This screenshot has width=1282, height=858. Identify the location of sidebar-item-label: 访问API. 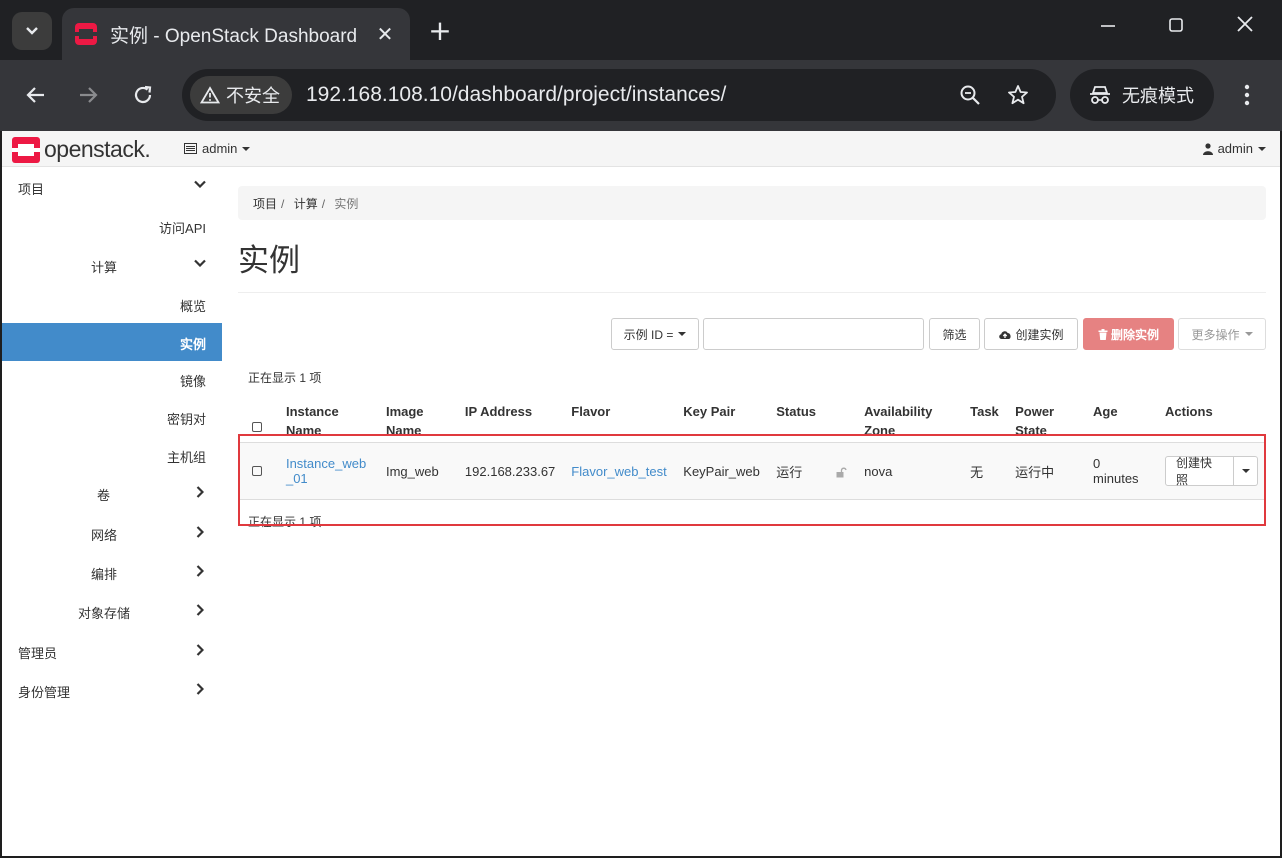
(182, 228).